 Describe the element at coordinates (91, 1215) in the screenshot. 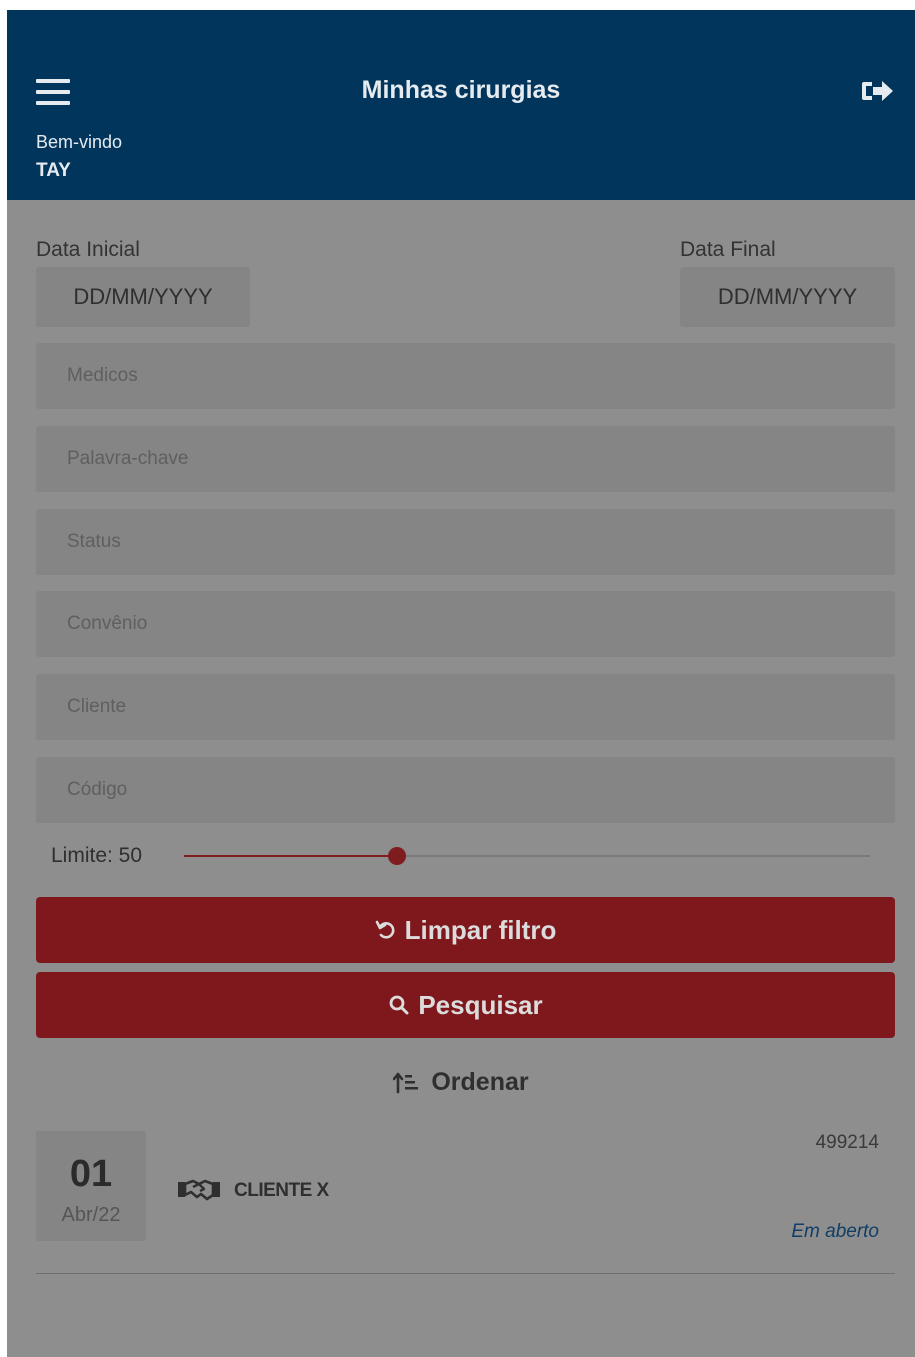

I see `result-month: Abr/22` at that location.